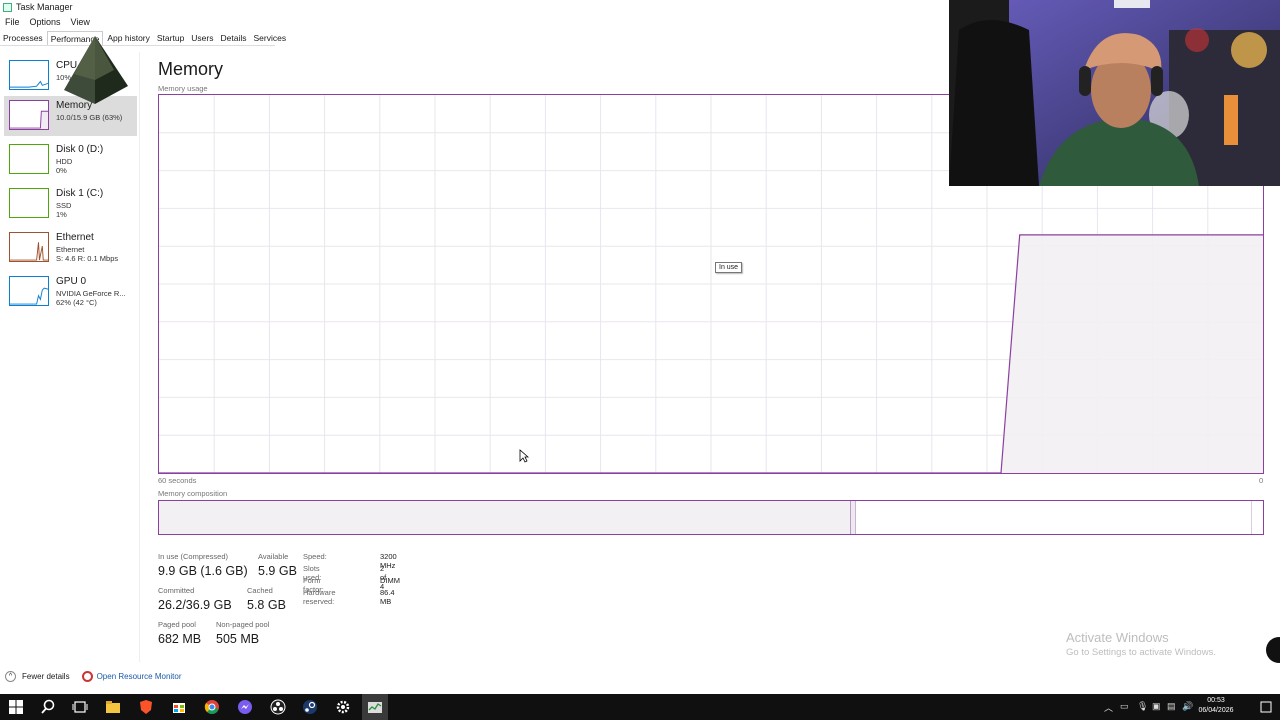  Describe the element at coordinates (183, 88) in the screenshot. I see `memory-usage-label: Memory usage` at that location.